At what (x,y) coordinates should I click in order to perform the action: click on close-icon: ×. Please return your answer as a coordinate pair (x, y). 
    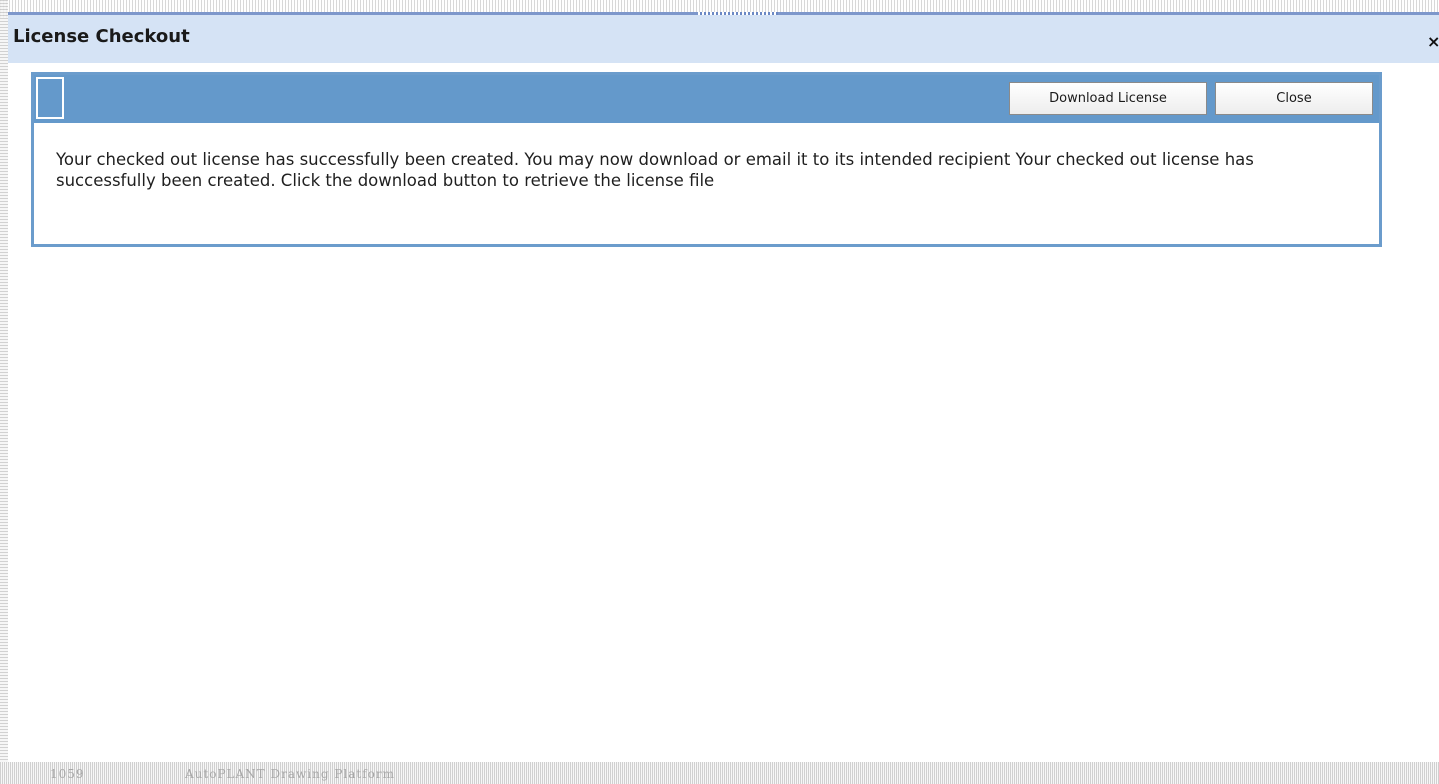
    Looking at the image, I should click on (1433, 42).